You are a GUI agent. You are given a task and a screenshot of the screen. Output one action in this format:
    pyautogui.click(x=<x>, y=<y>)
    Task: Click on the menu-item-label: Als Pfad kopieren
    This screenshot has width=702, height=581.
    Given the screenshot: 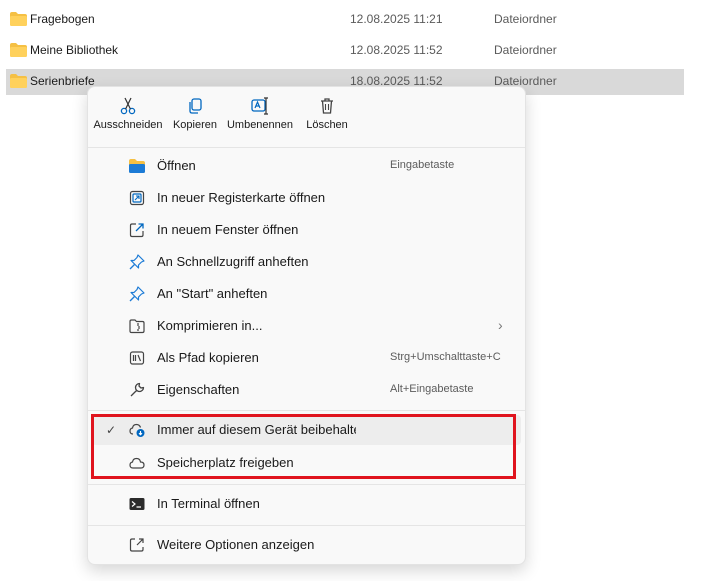 What is the action you would take?
    pyautogui.click(x=208, y=357)
    